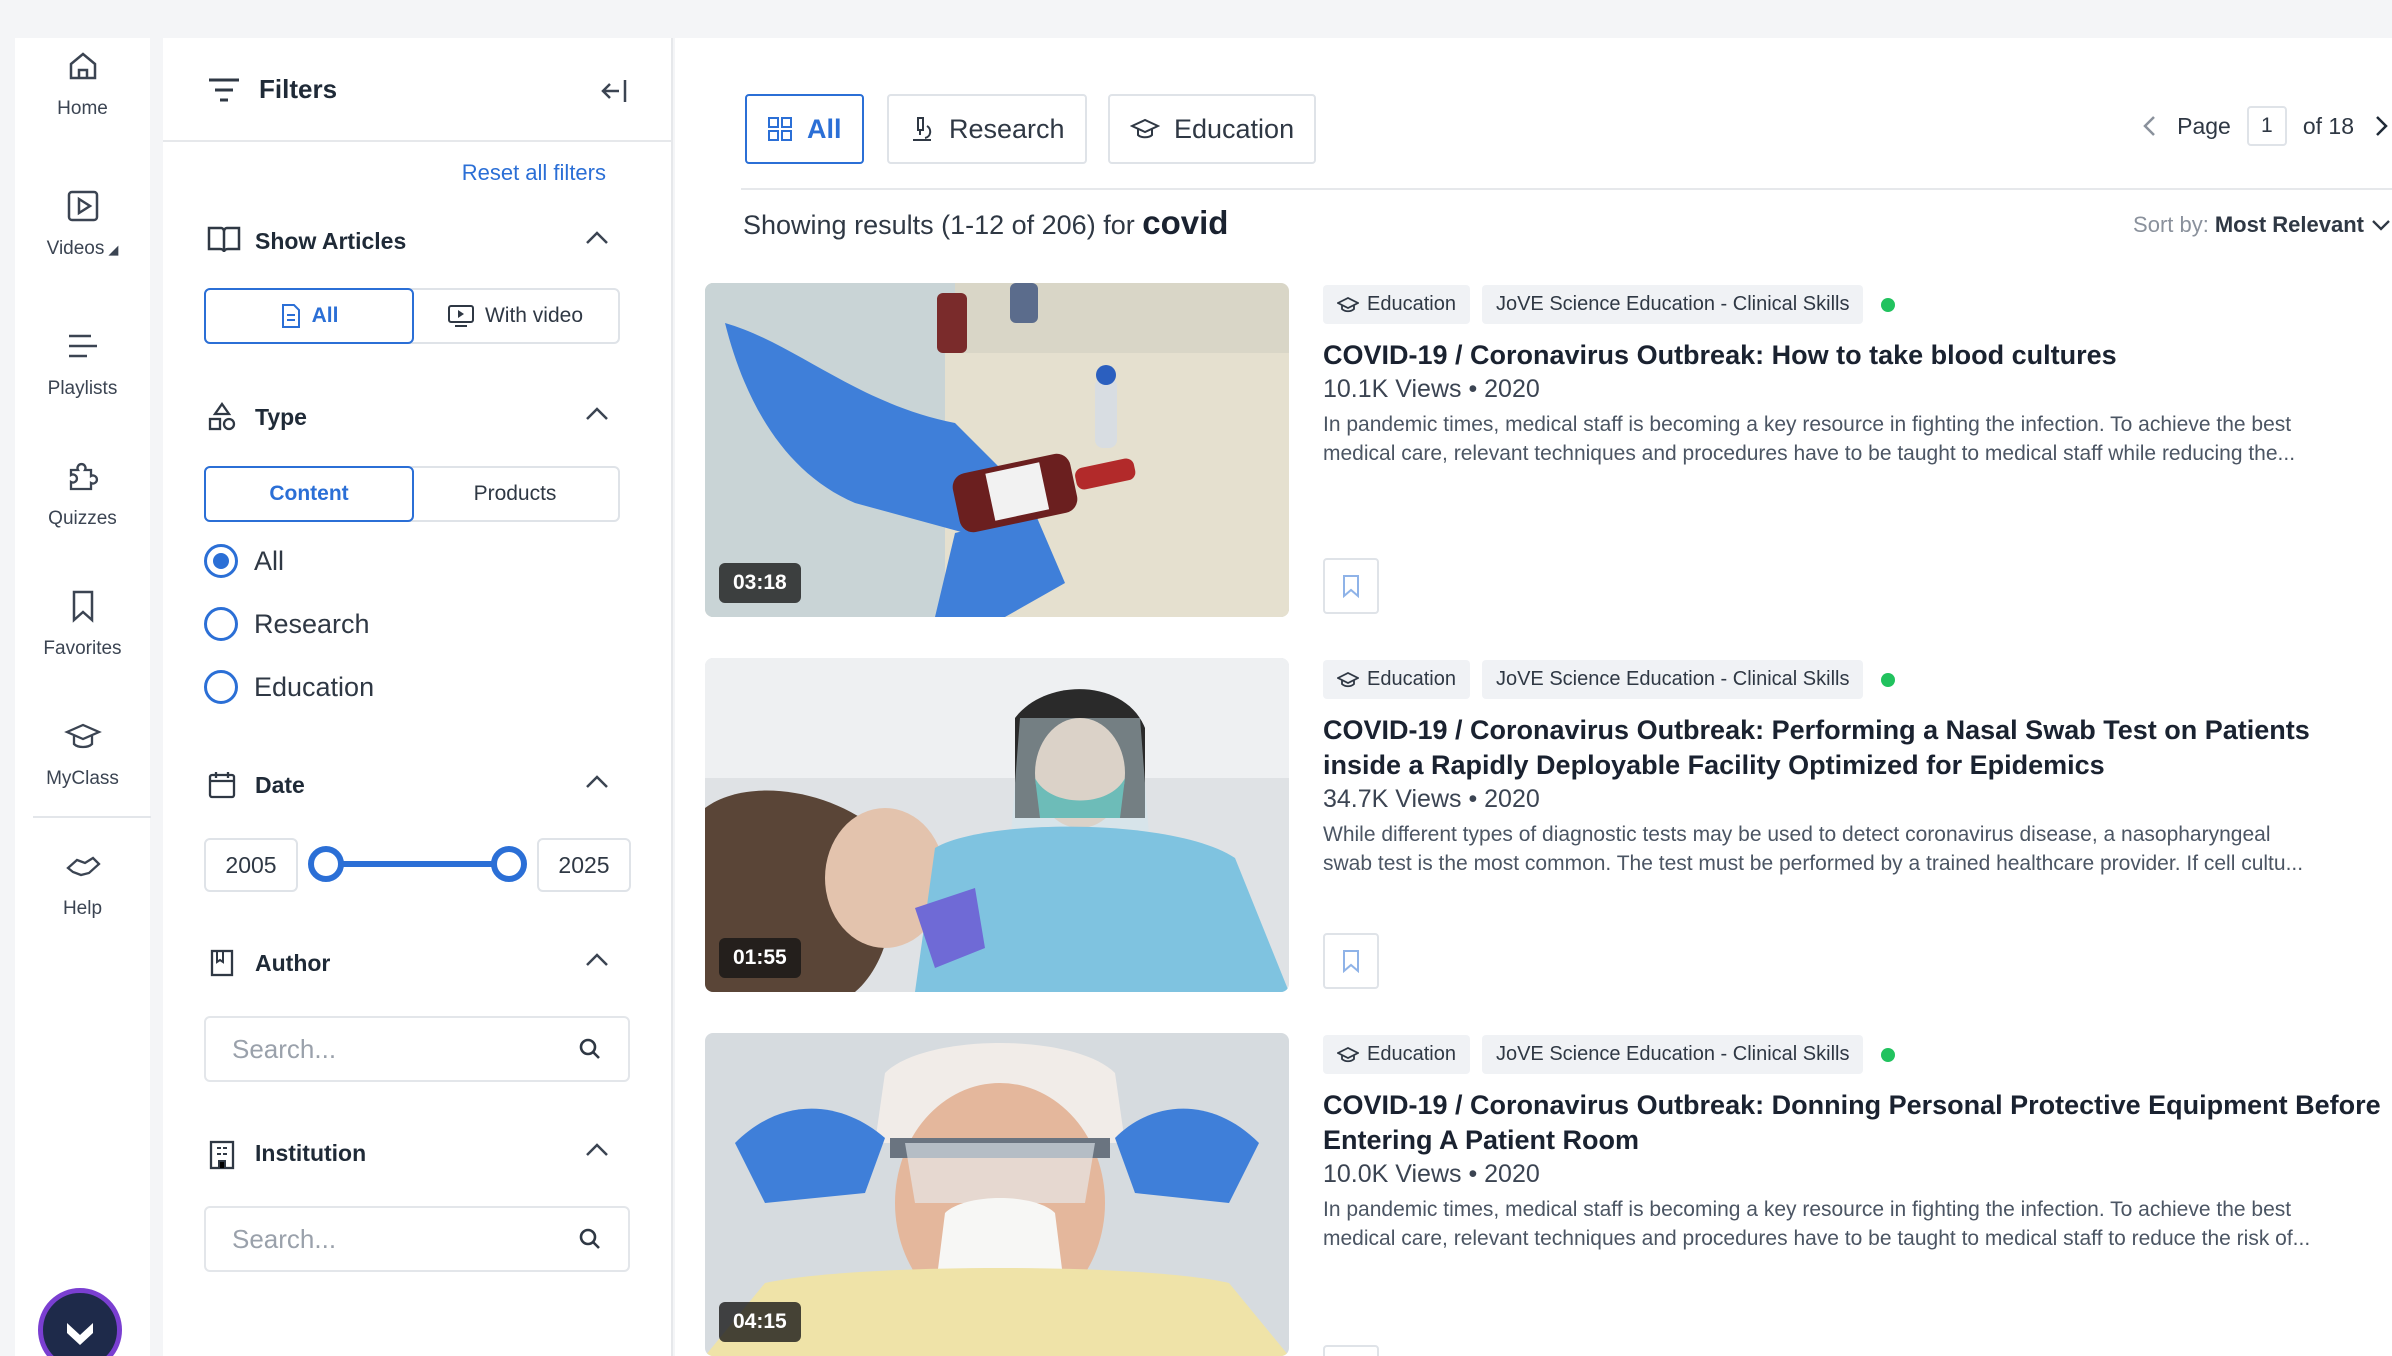  Describe the element at coordinates (997, 450) in the screenshot. I see `video-thumbnail: 03:18` at that location.